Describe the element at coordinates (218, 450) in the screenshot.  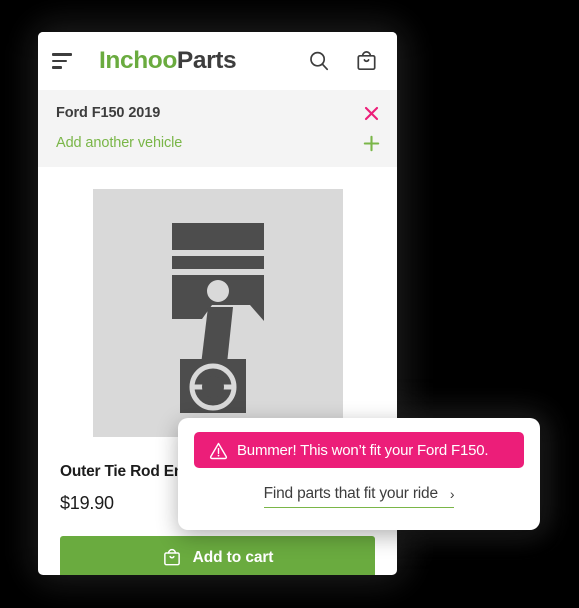
I see `warning-triangle-icon` at that location.